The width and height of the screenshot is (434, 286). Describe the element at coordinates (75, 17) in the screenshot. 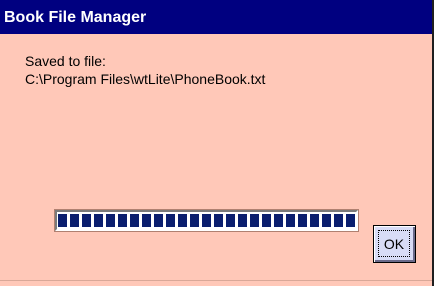

I see `window-title: Book File Manager` at that location.